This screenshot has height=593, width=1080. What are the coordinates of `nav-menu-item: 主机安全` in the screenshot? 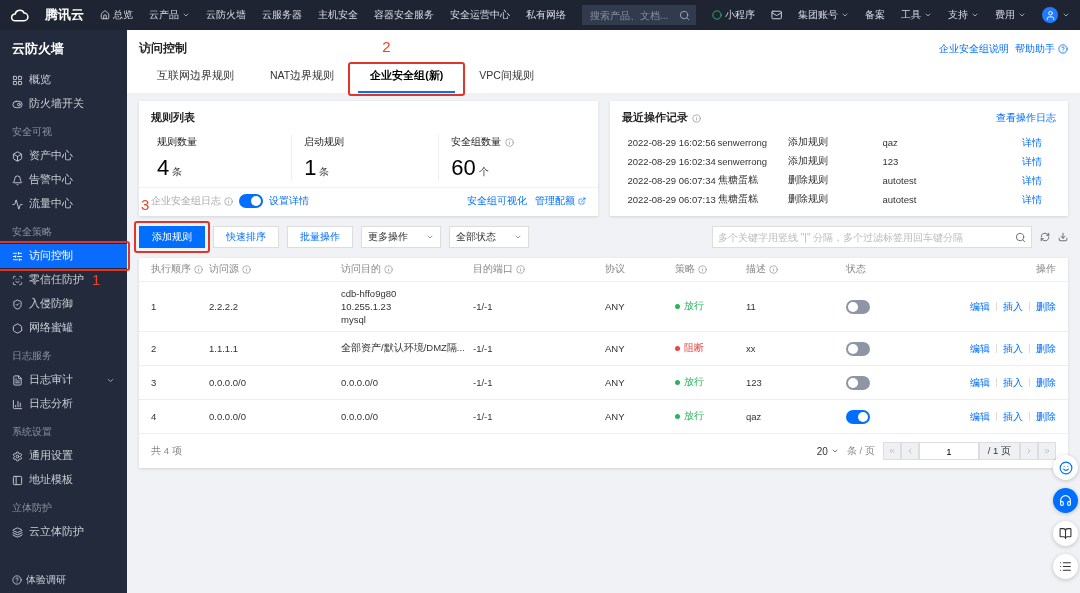 It's located at (337, 15).